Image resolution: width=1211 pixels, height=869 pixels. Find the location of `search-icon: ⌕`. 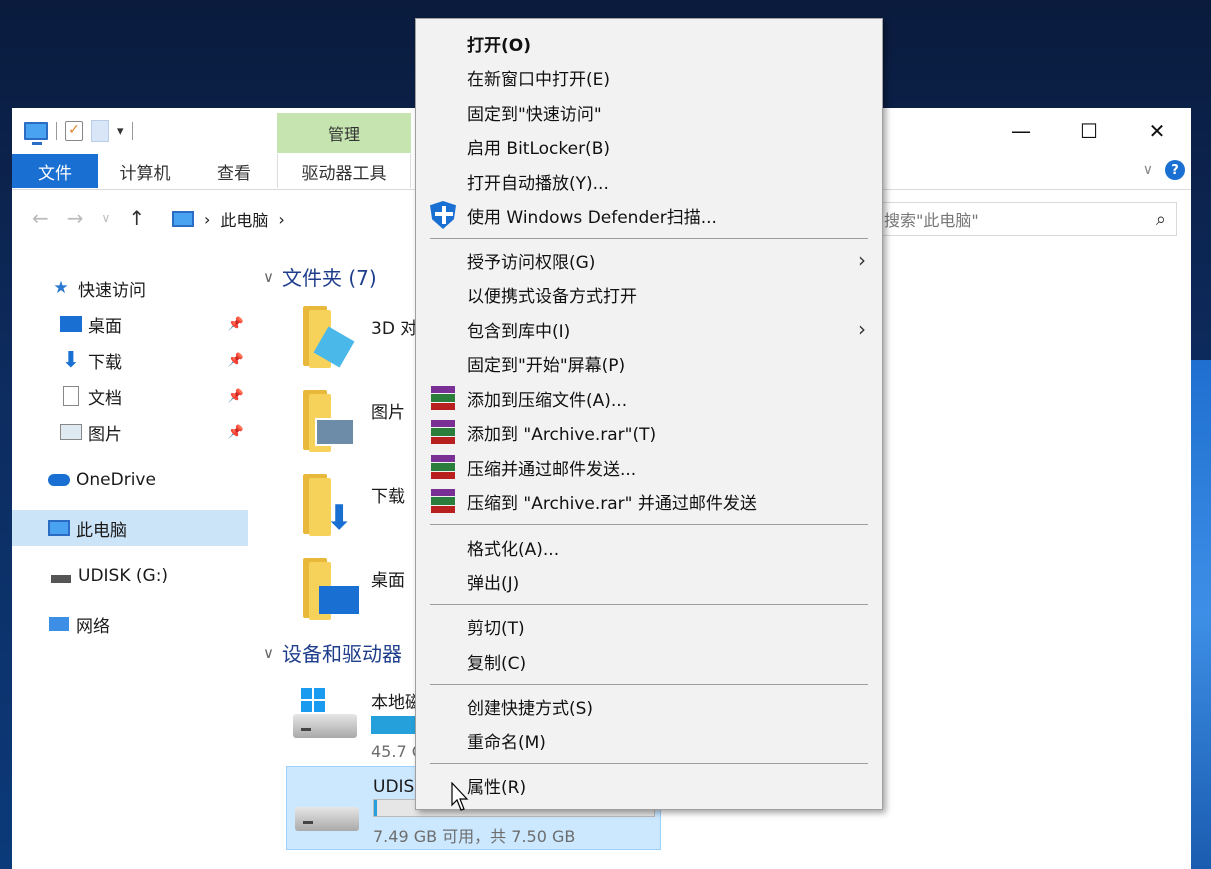

search-icon: ⌕ is located at coordinates (1161, 219).